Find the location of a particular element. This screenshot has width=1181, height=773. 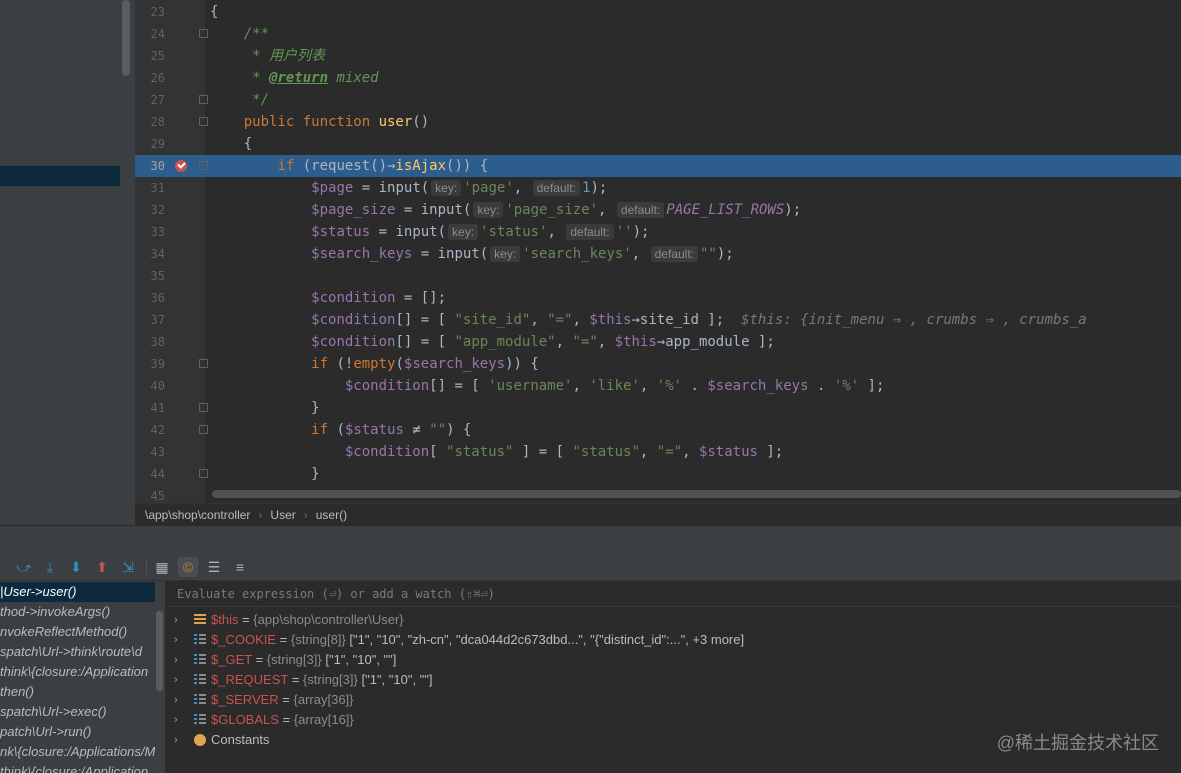

code-line: 26 * @return mixed is located at coordinates (658, 78).